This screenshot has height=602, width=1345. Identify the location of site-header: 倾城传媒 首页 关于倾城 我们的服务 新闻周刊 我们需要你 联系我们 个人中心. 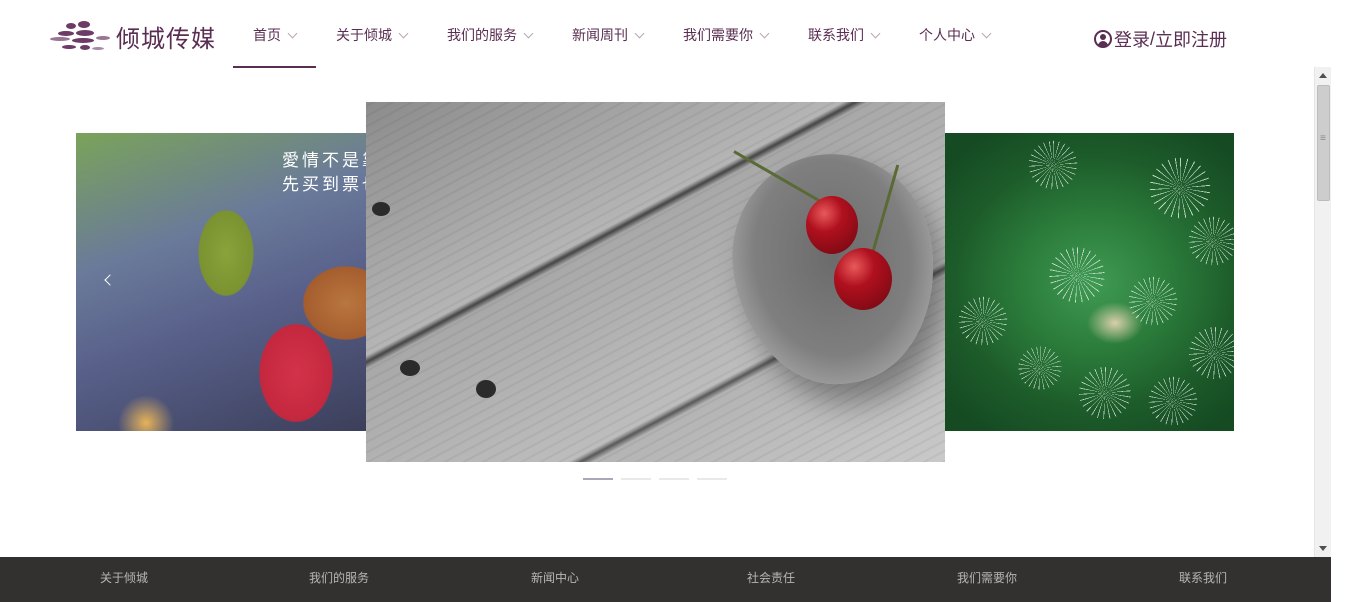
(672, 35).